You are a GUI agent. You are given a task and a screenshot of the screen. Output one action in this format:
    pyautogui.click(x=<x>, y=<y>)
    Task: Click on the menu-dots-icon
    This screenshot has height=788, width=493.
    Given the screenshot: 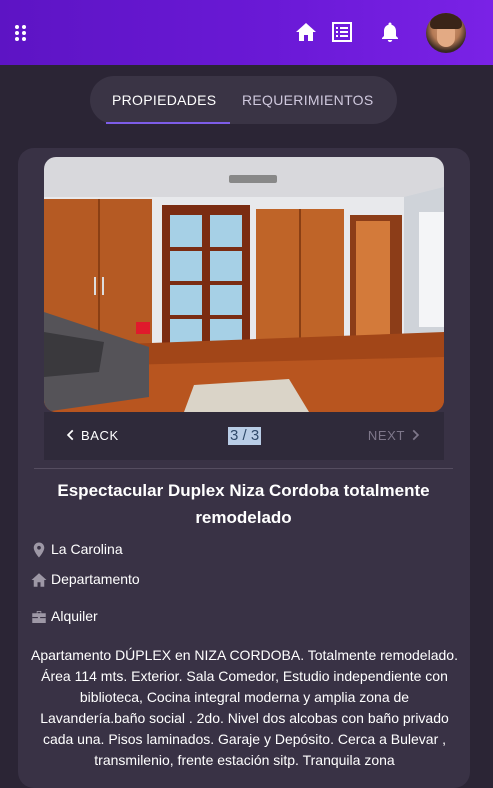 What is the action you would take?
    pyautogui.click(x=21, y=33)
    